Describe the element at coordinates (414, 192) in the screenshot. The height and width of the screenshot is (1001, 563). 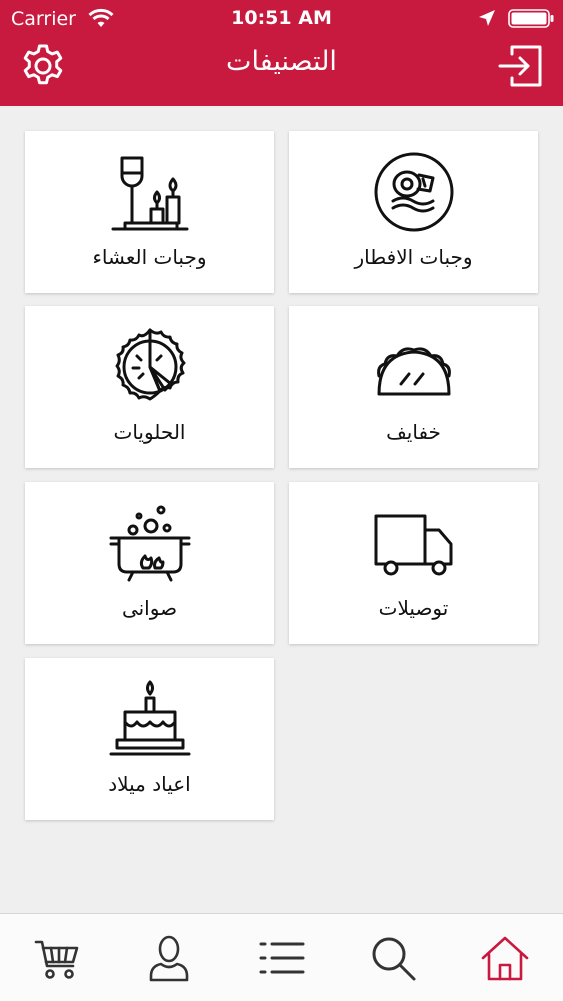
I see `breakfast-plate-icon` at that location.